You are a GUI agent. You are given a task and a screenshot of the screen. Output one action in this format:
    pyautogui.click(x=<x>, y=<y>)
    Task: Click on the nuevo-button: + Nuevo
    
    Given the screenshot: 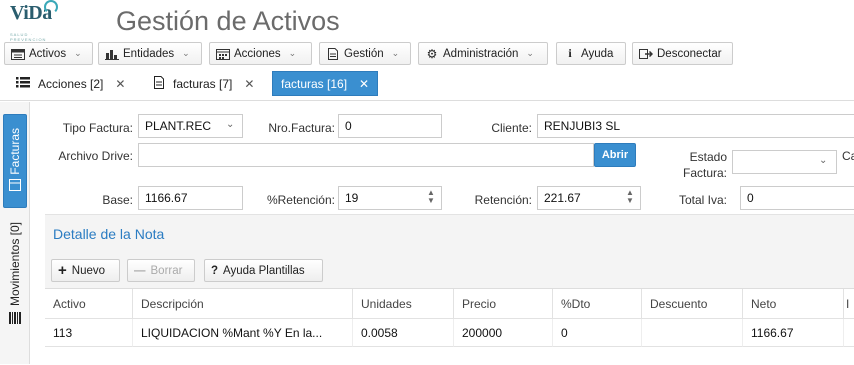 What is the action you would take?
    pyautogui.click(x=85, y=270)
    